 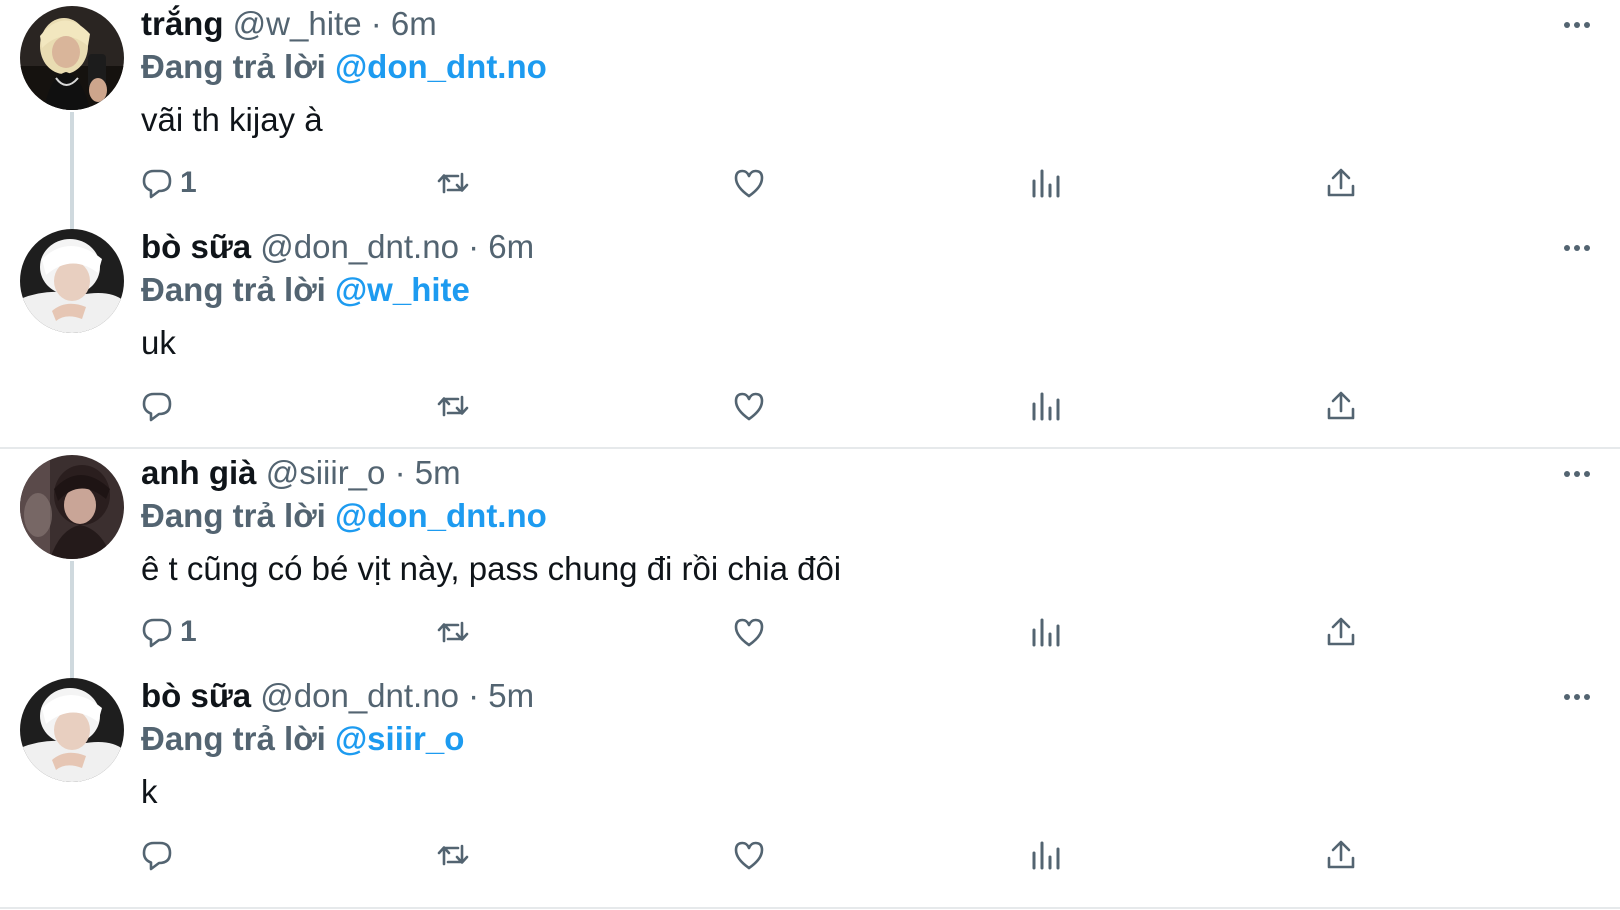 I want to click on tweet-header: bò sữa @don_dnt.no · 6m, so click(x=337, y=247).